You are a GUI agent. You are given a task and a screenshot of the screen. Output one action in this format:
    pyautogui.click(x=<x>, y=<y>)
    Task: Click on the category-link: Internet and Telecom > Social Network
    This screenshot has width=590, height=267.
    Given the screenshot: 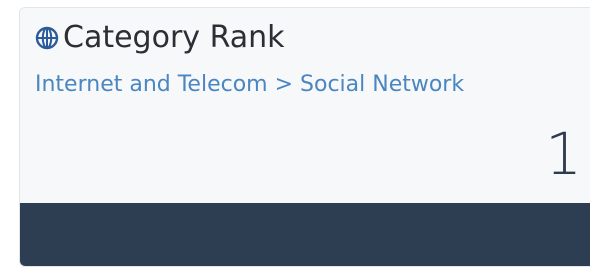 What is the action you would take?
    pyautogui.click(x=249, y=84)
    